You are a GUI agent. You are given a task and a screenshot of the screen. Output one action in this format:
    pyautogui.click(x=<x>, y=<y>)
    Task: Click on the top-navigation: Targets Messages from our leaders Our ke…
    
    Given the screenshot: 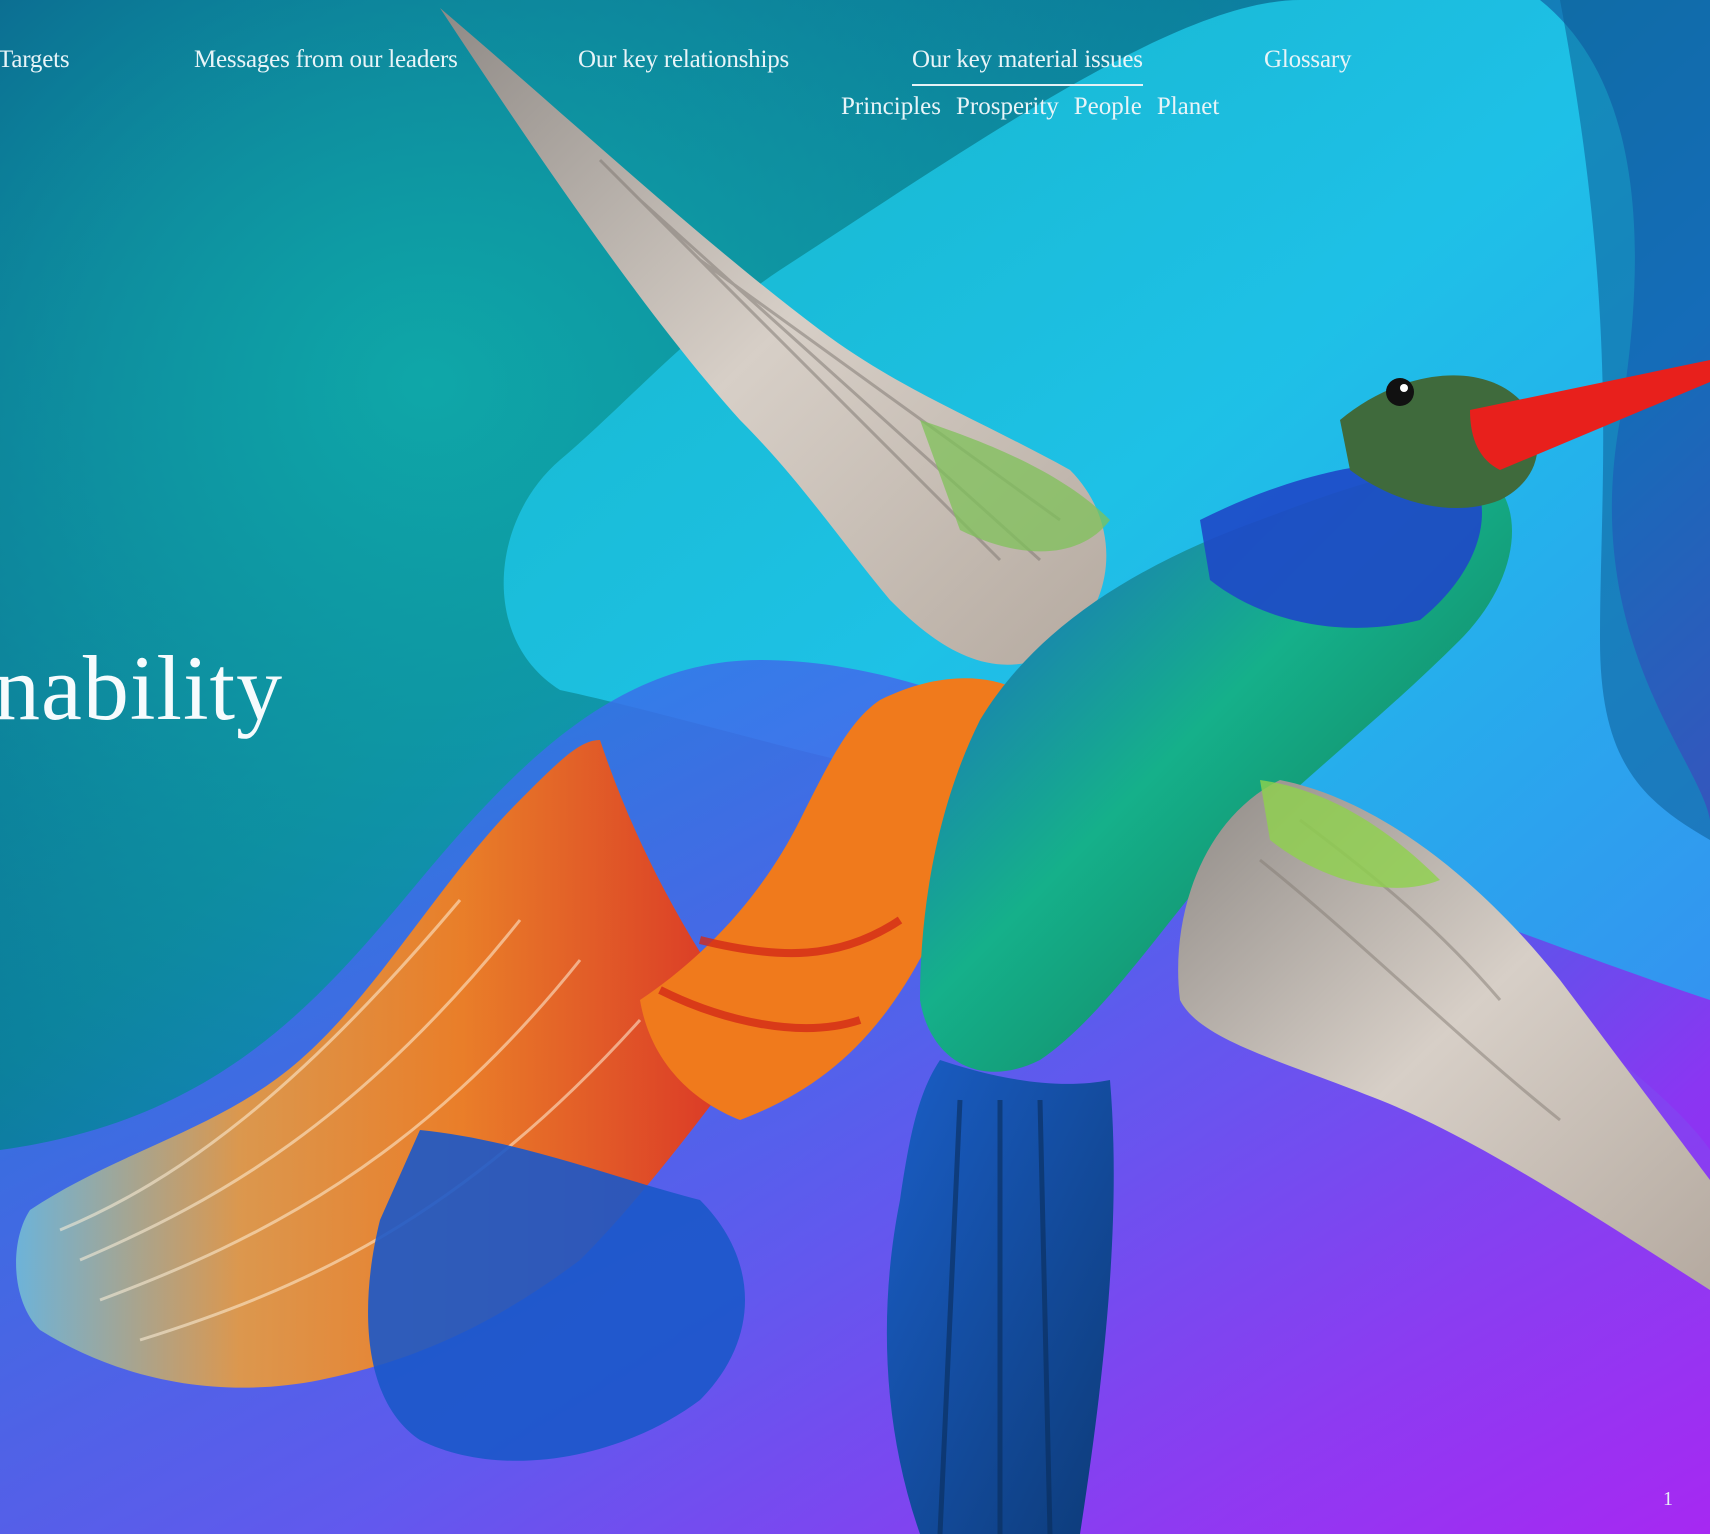 What is the action you would take?
    pyautogui.click(x=855, y=70)
    